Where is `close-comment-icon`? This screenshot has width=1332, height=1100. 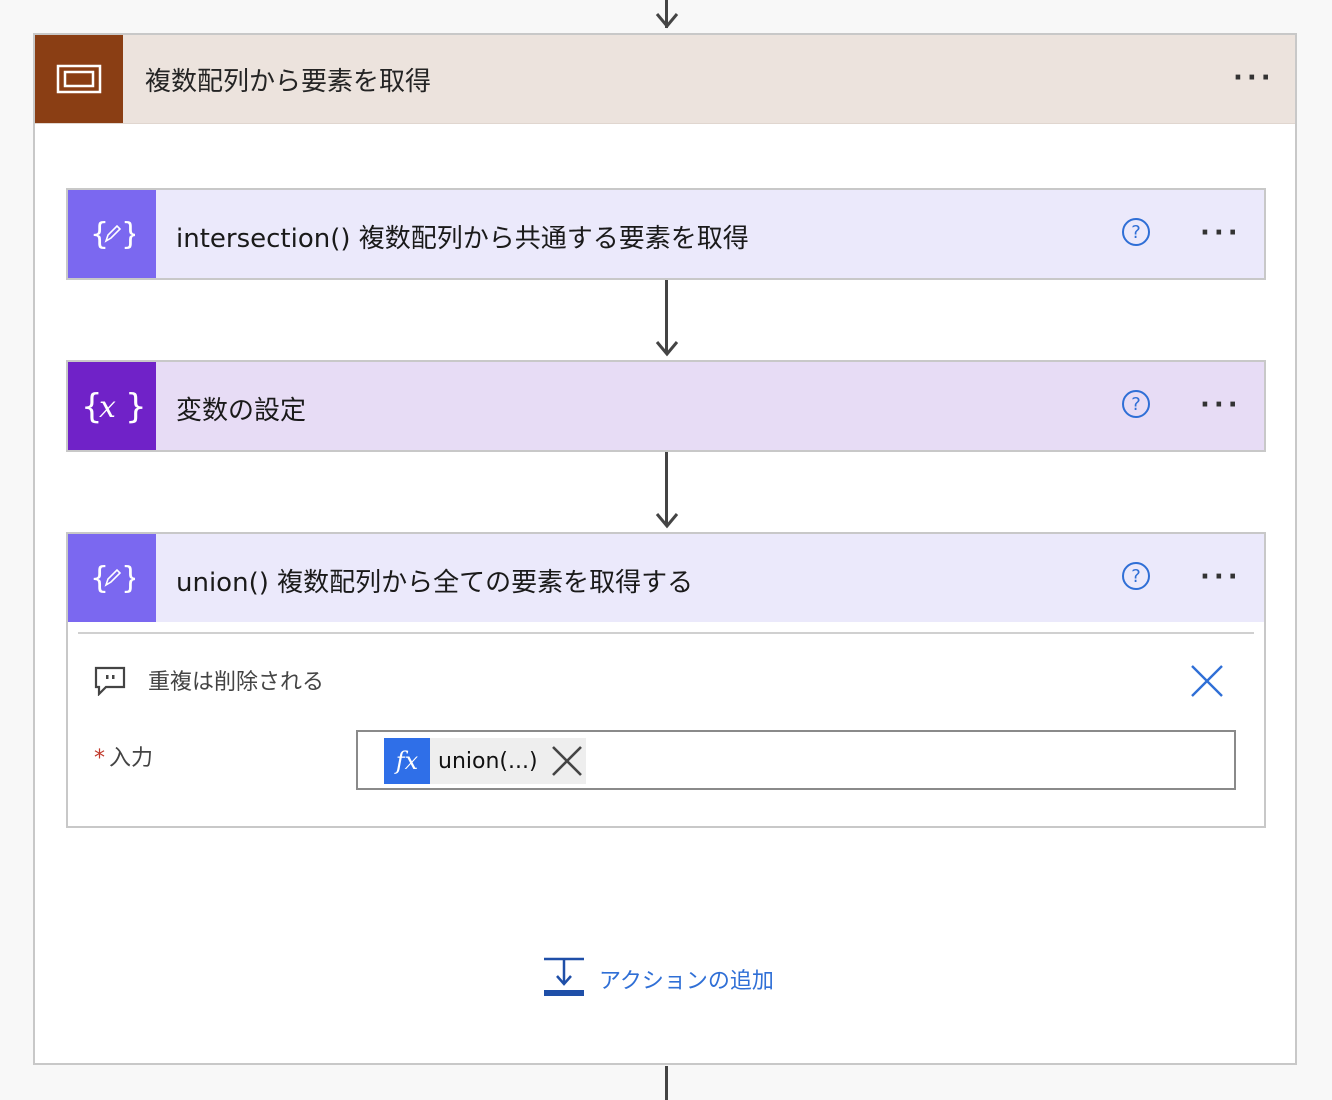
close-comment-icon is located at coordinates (1207, 683).